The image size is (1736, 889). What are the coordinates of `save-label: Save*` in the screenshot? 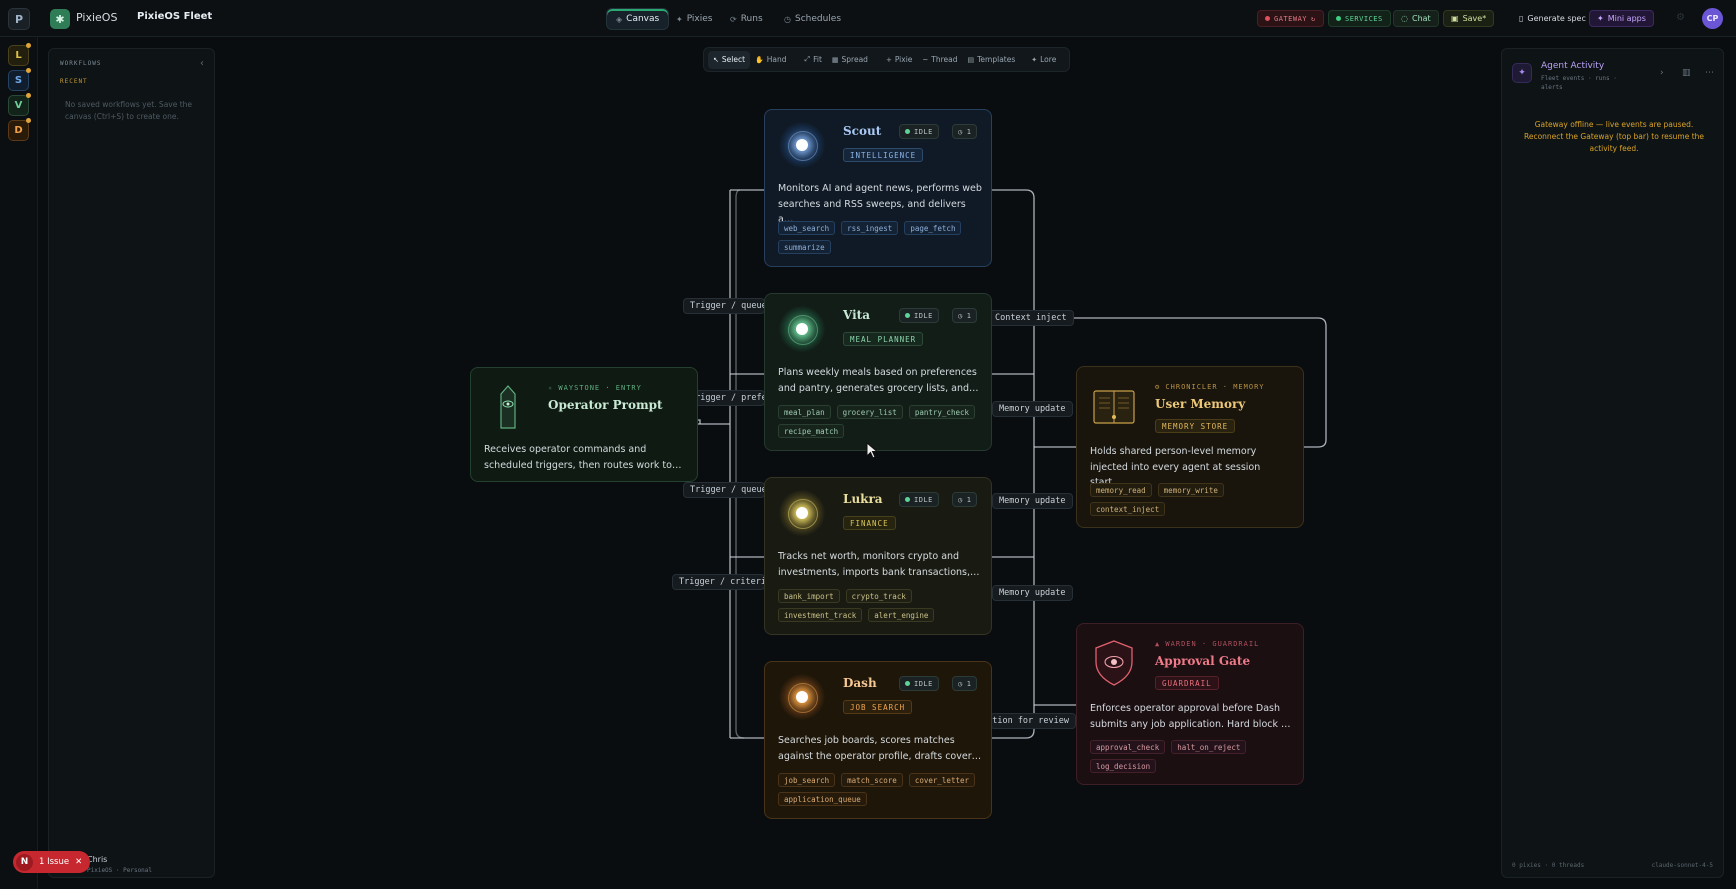 It's located at (1474, 18).